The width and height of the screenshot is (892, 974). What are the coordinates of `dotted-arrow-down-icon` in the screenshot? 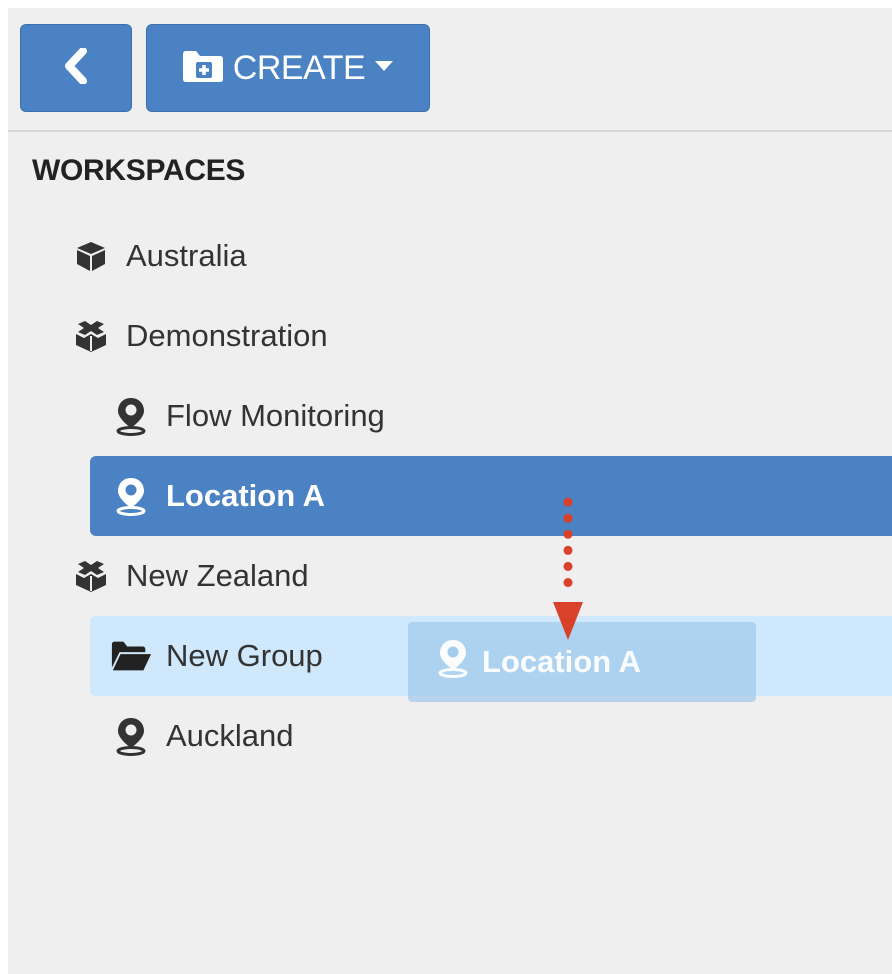 It's located at (568, 569).